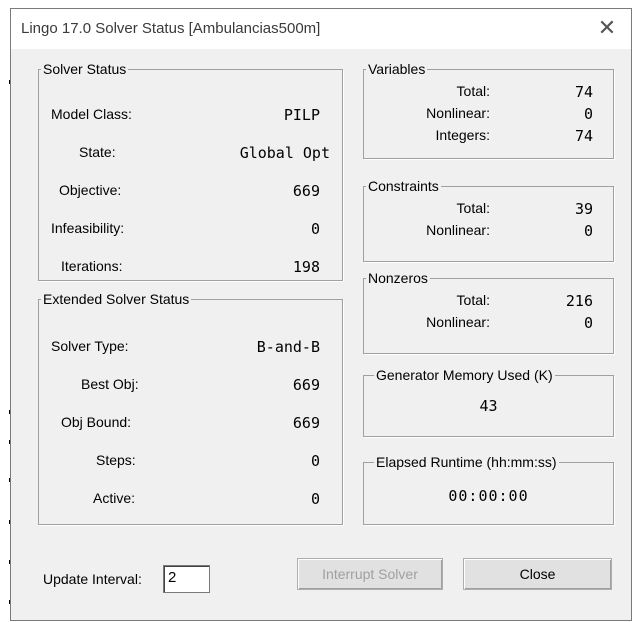 Image resolution: width=634 pixels, height=622 pixels. I want to click on nonzeros-total-value: 216, so click(579, 301).